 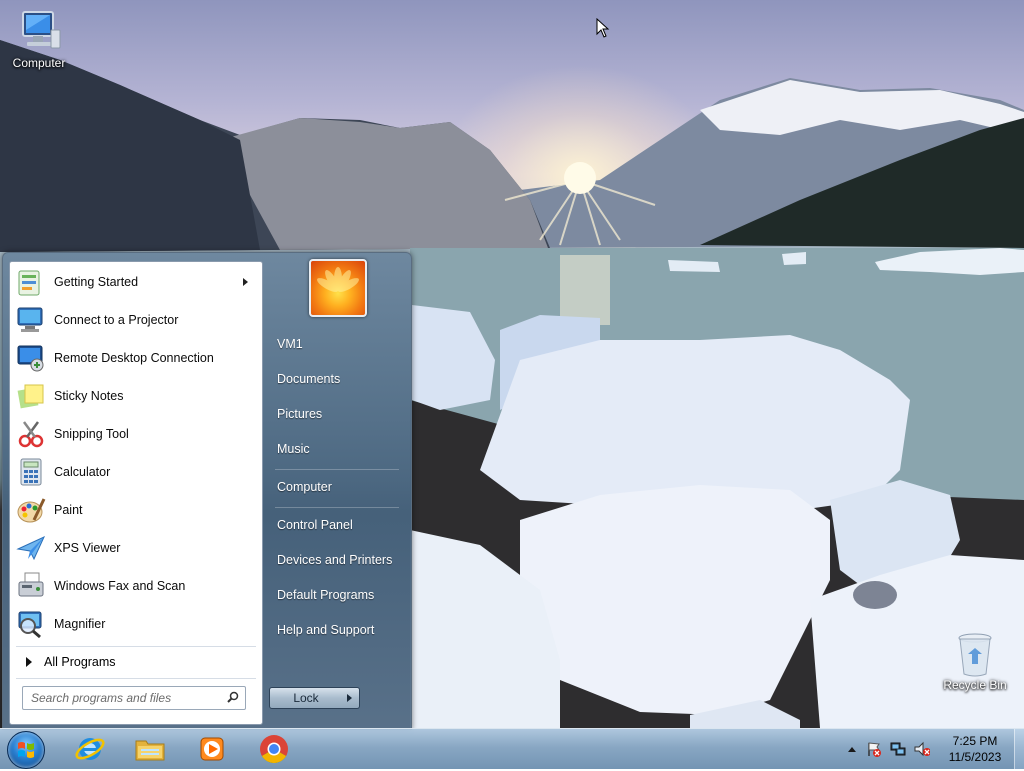 What do you see at coordinates (922, 749) in the screenshot?
I see `volume-muted-icon` at bounding box center [922, 749].